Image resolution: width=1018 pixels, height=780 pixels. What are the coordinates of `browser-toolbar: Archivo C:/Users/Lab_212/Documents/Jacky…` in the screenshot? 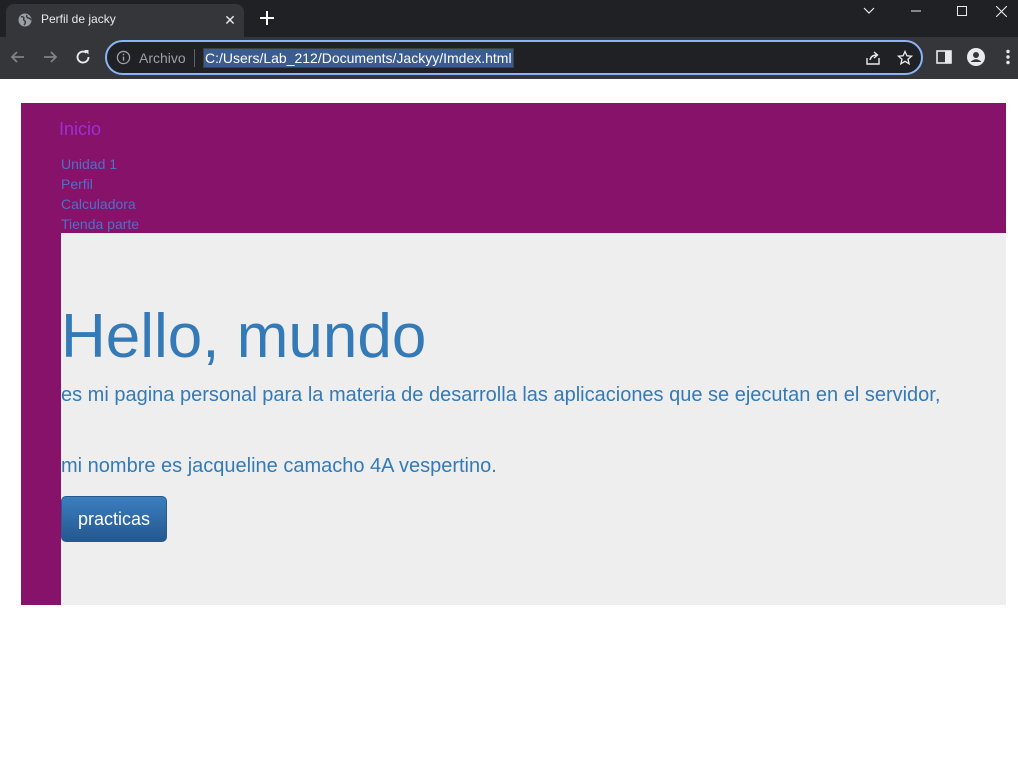 It's located at (509, 58).